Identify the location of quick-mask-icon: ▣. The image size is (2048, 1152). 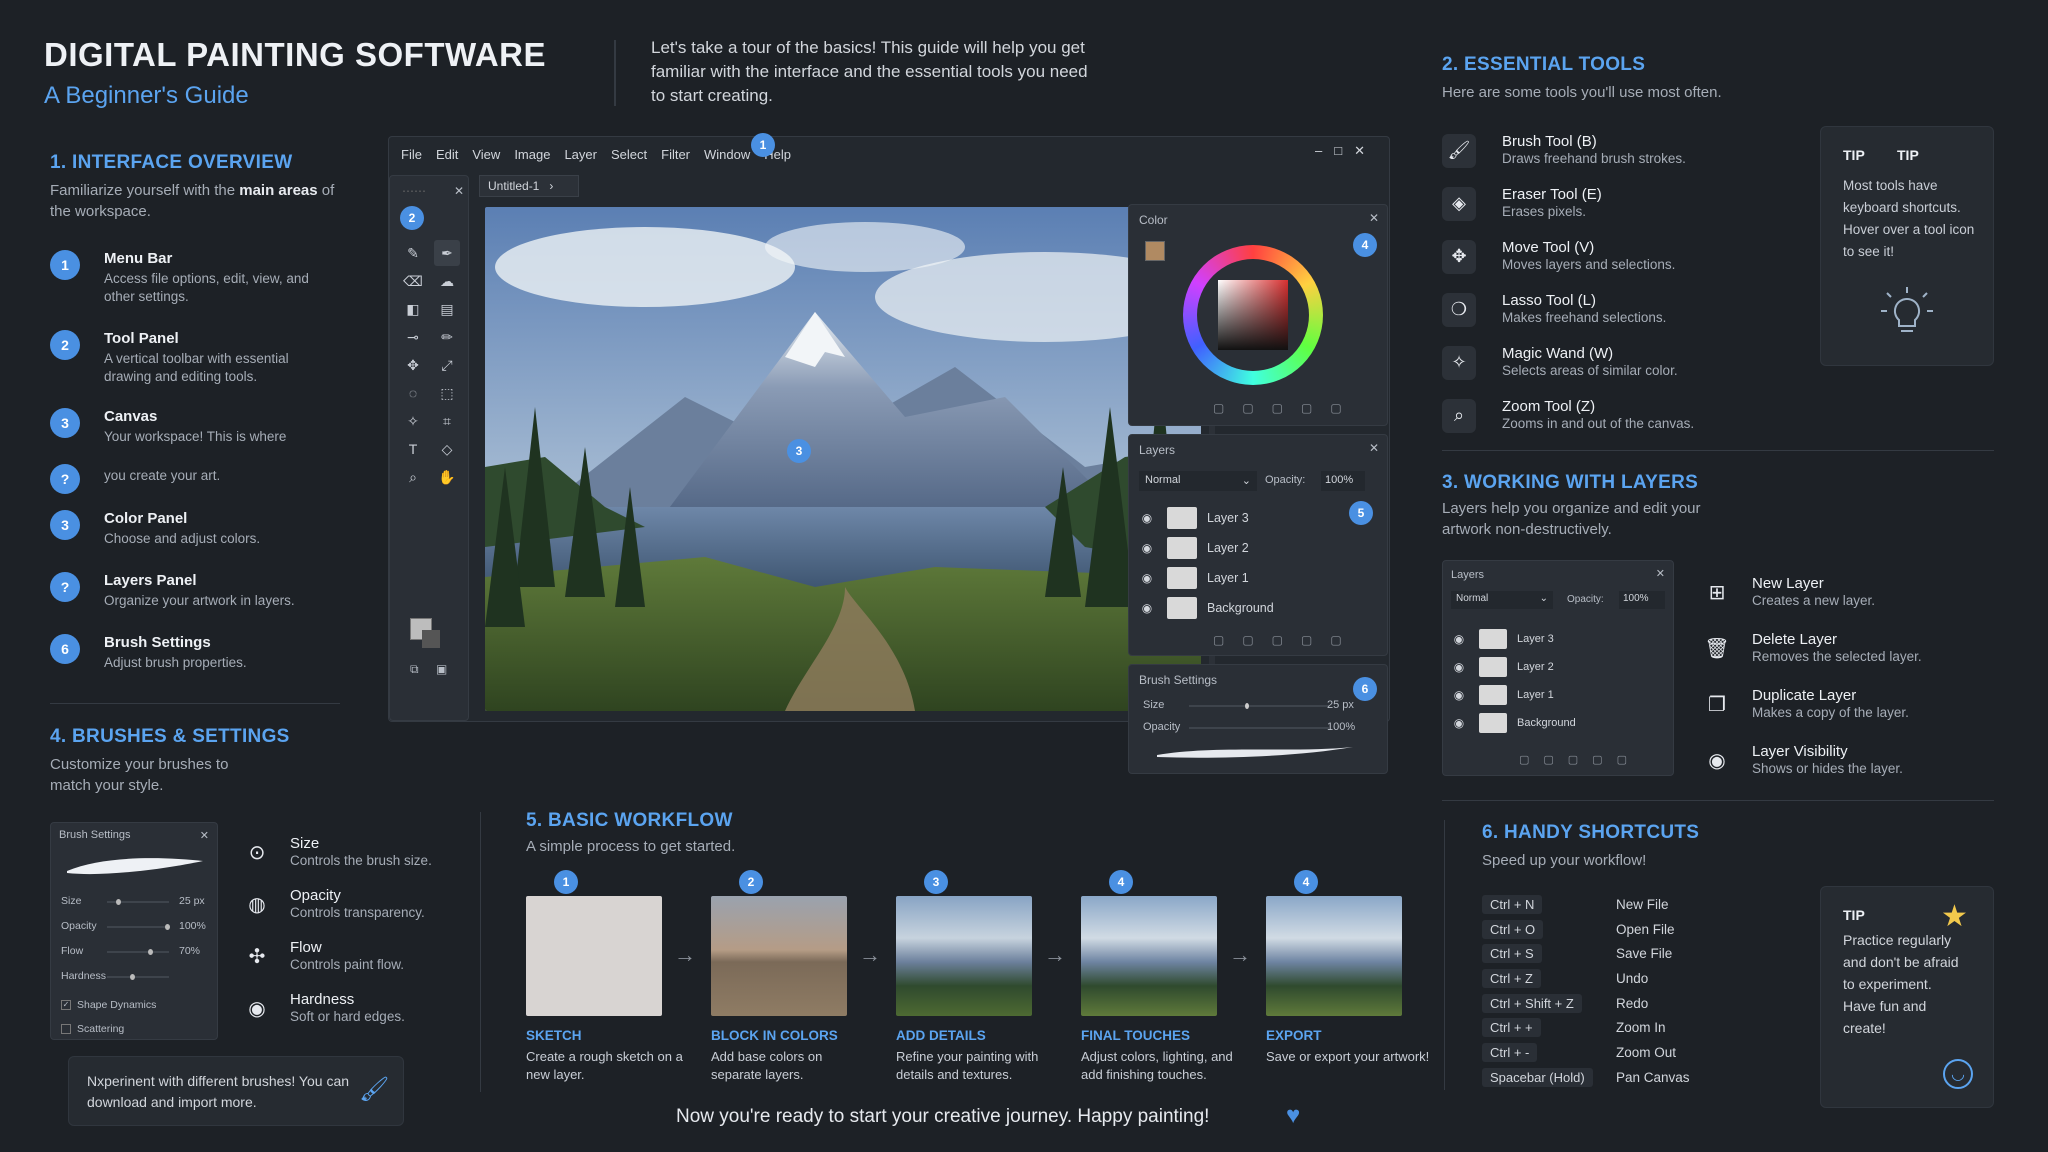
(441, 669).